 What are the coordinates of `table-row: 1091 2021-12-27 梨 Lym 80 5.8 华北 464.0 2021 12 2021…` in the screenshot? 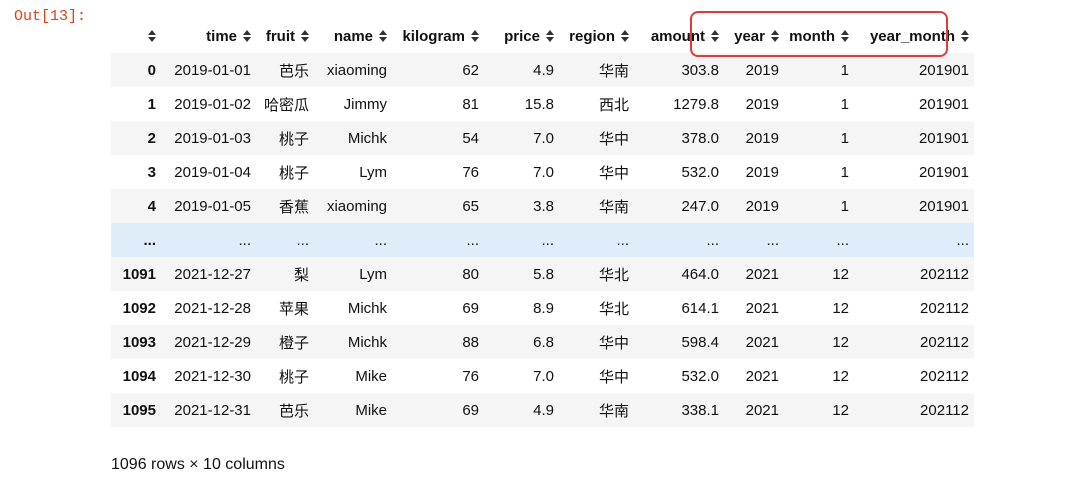 It's located at (542, 274).